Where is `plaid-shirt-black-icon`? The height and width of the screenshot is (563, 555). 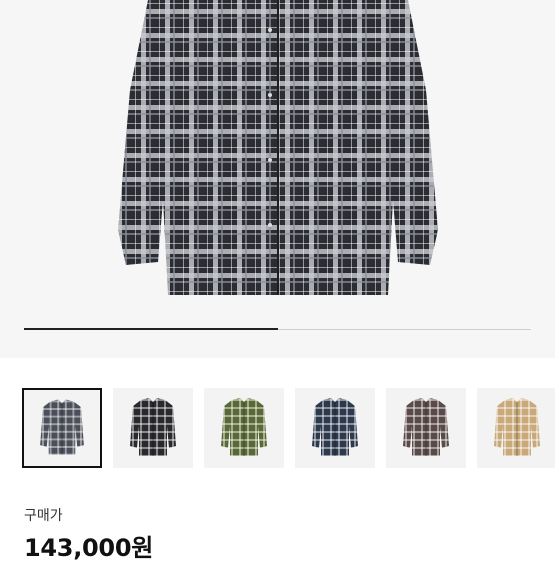 plaid-shirt-black-icon is located at coordinates (153, 427).